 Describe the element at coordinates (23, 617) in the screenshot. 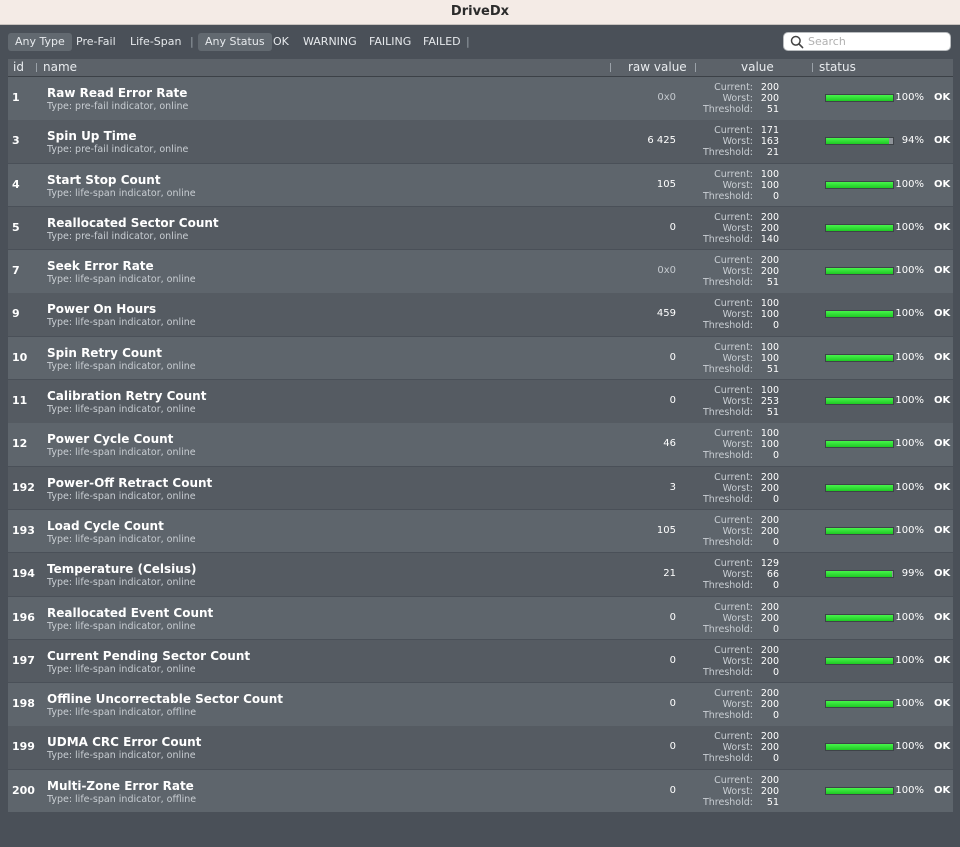

I see `attribute-id: 196` at that location.